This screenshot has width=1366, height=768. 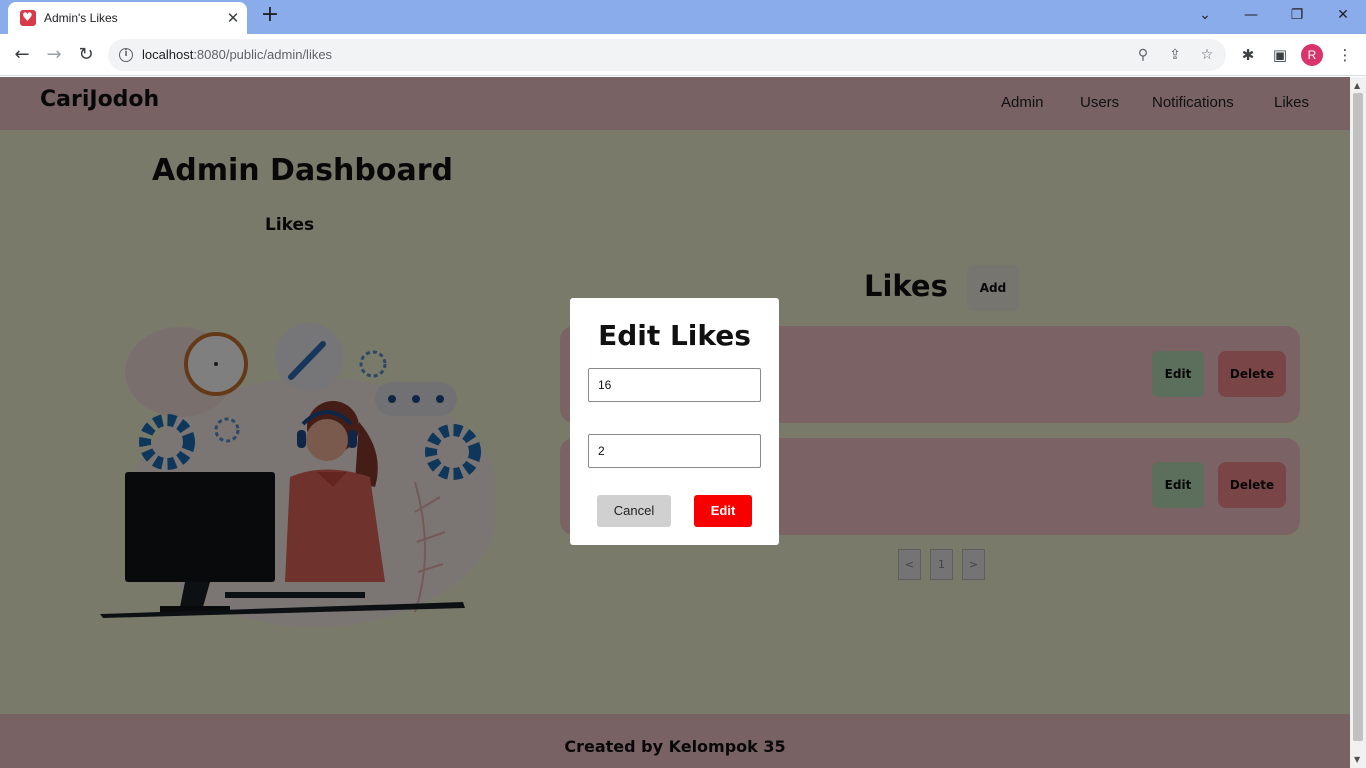 I want to click on arrow-left-icon: ←, so click(x=22, y=55).